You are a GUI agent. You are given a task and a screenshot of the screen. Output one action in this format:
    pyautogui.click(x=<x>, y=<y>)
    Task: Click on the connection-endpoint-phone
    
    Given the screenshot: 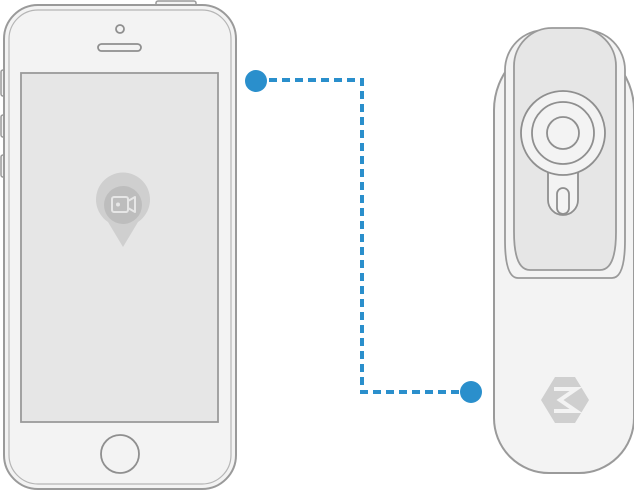 What is the action you would take?
    pyautogui.click(x=256, y=81)
    